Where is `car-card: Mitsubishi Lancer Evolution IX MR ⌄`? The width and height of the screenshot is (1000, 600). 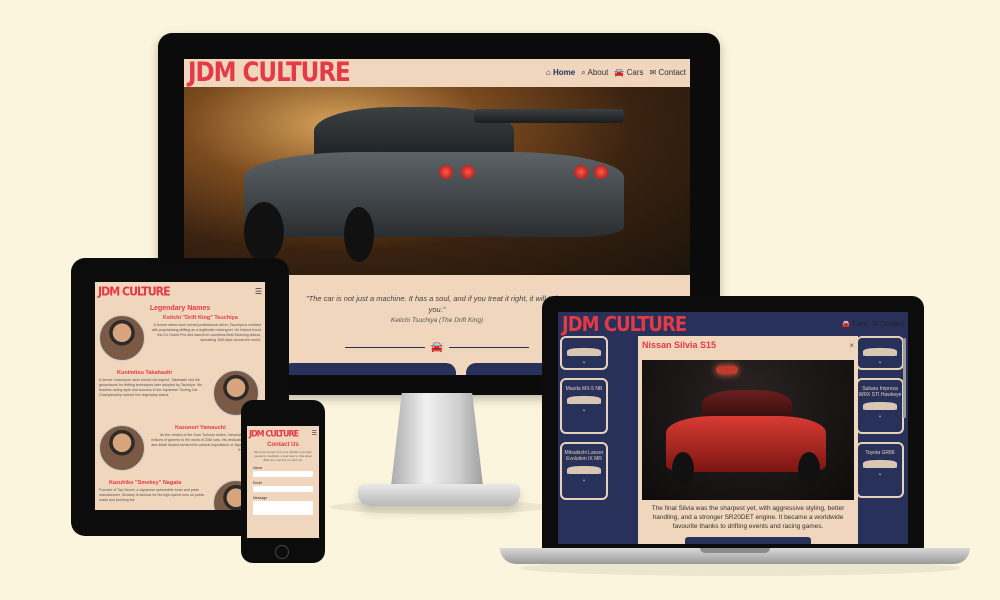
car-card: Mitsubishi Lancer Evolution IX MR ⌄ is located at coordinates (584, 471).